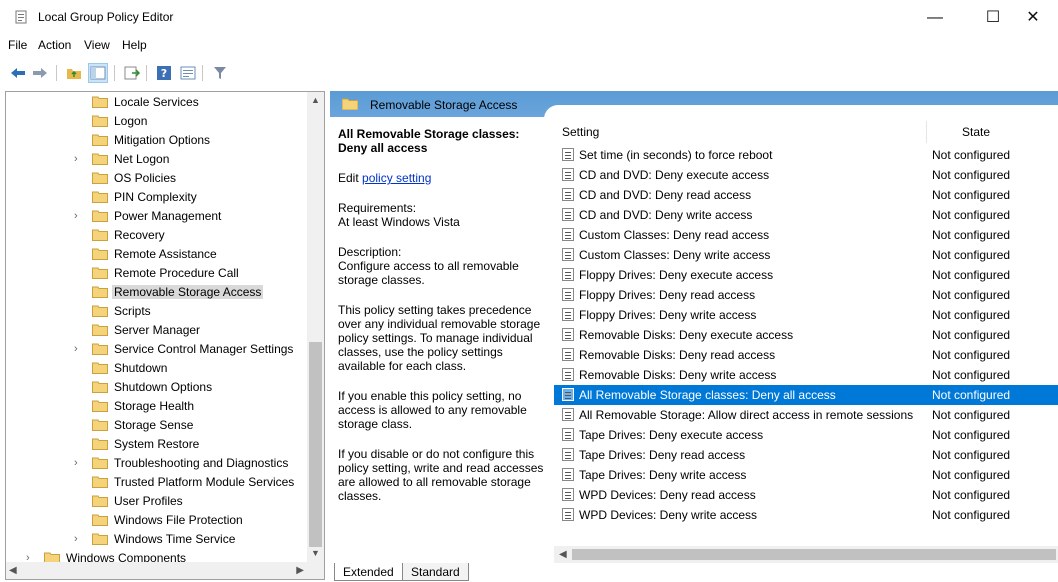 Image resolution: width=1058 pixels, height=582 pixels. What do you see at coordinates (806, 132) in the screenshot?
I see `list-header: Setting State` at bounding box center [806, 132].